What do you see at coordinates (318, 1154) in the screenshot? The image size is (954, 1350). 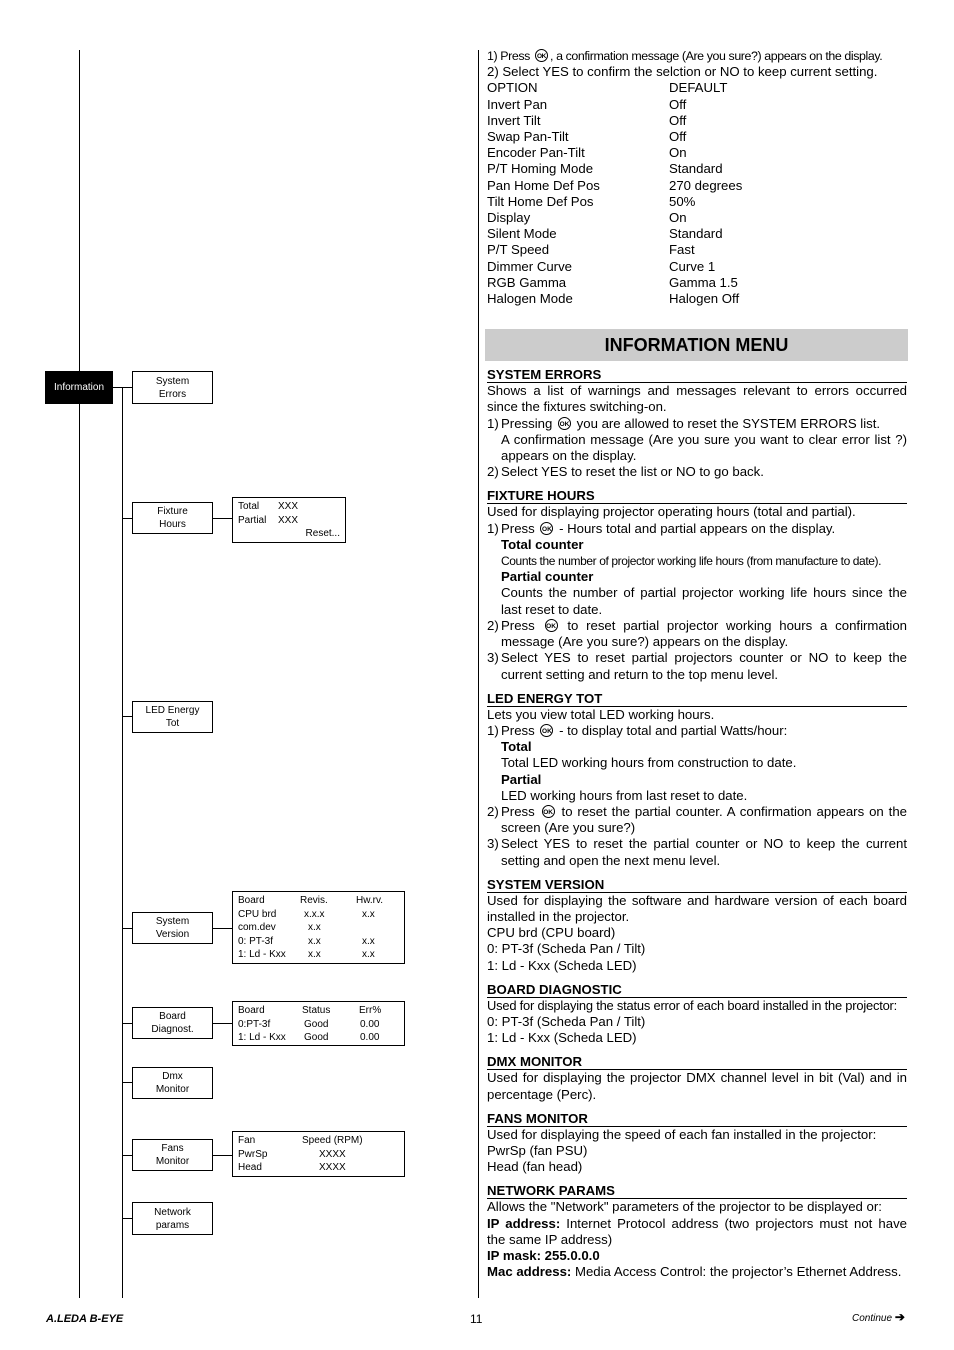 I see `display-fans-monitor: Fan Speed (RPM) PwrSp XXXX Head XXXX` at bounding box center [318, 1154].